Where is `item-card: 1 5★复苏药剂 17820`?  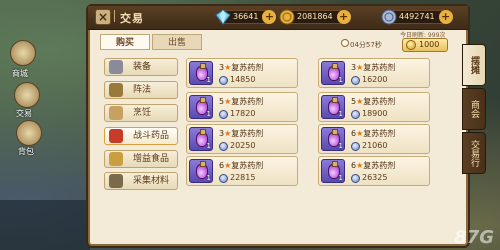 item-card: 1 5★复苏药剂 17820 is located at coordinates (242, 107).